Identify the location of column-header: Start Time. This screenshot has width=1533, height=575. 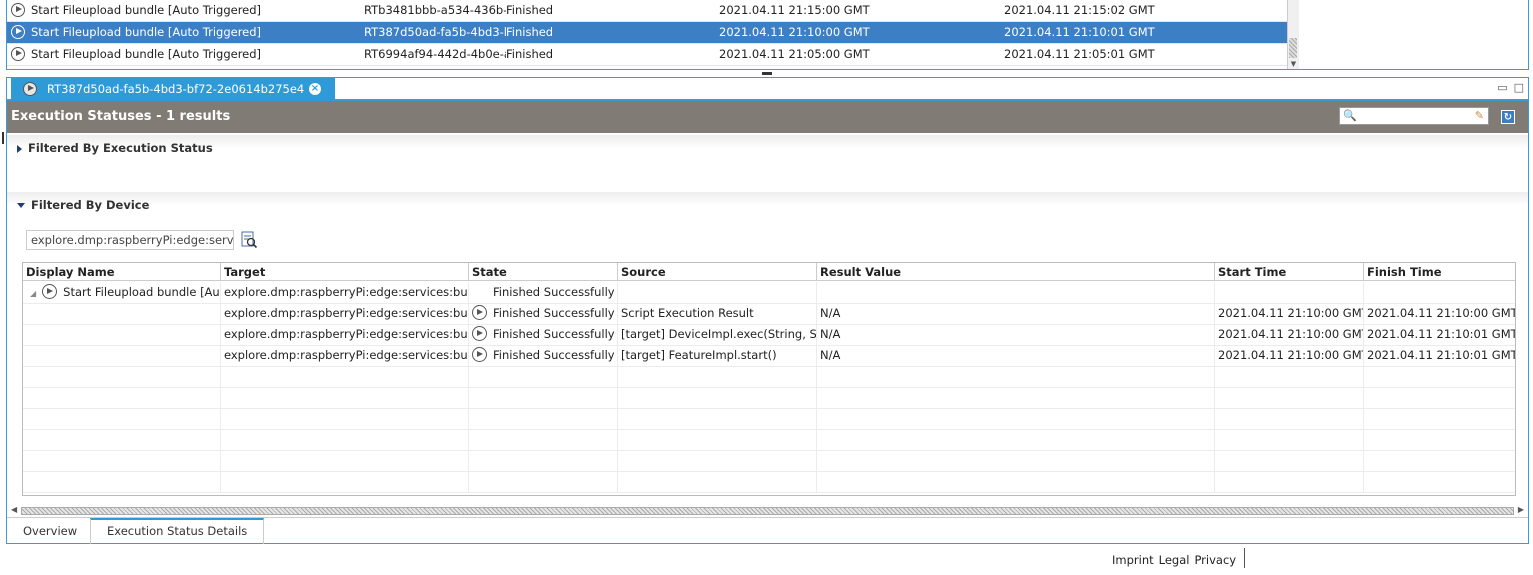
(1289, 272).